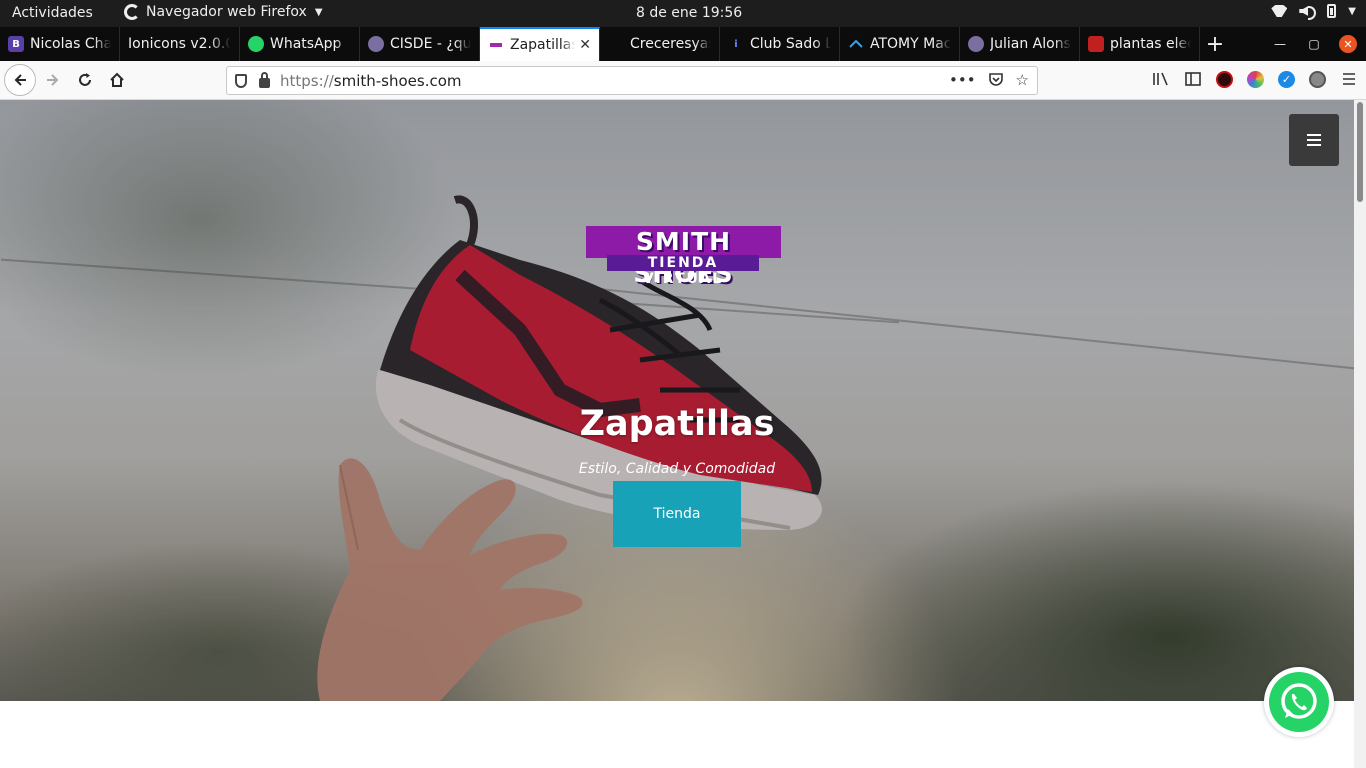 This screenshot has width=1366, height=768. I want to click on tab-title: Ionicons v2.0.0, so click(179, 44).